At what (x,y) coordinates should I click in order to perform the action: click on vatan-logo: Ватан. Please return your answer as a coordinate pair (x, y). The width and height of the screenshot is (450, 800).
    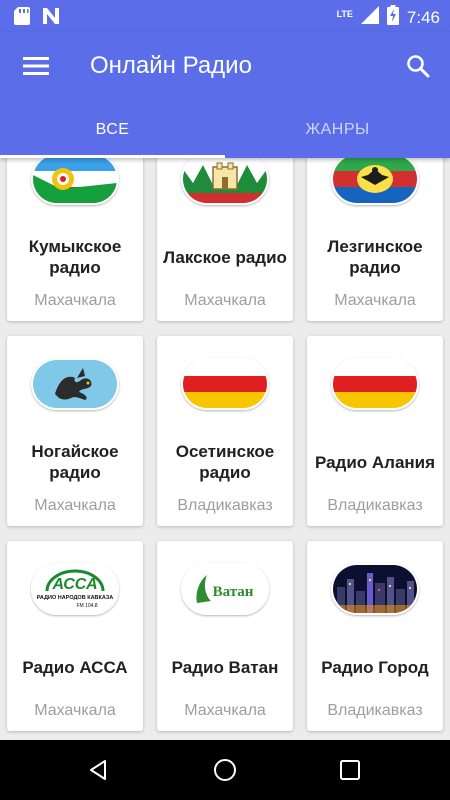
    Looking at the image, I should click on (225, 589).